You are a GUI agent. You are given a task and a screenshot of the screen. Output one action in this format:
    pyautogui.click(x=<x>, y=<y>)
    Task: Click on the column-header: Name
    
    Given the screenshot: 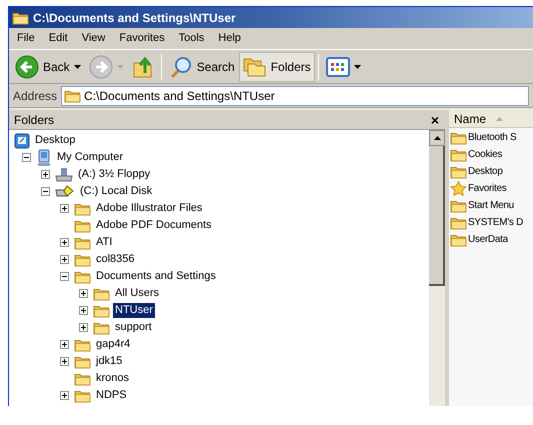 What is the action you would take?
    pyautogui.click(x=491, y=119)
    